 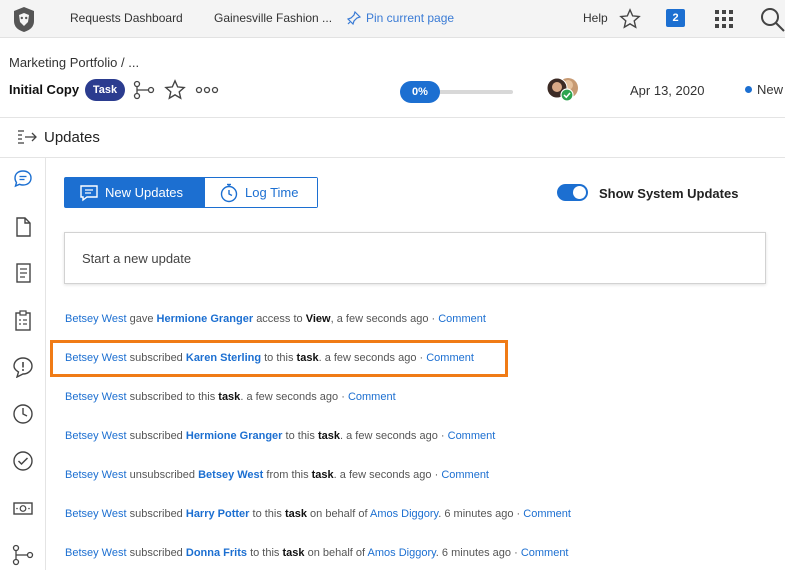 I want to click on pin-label: Pin current page, so click(x=410, y=18).